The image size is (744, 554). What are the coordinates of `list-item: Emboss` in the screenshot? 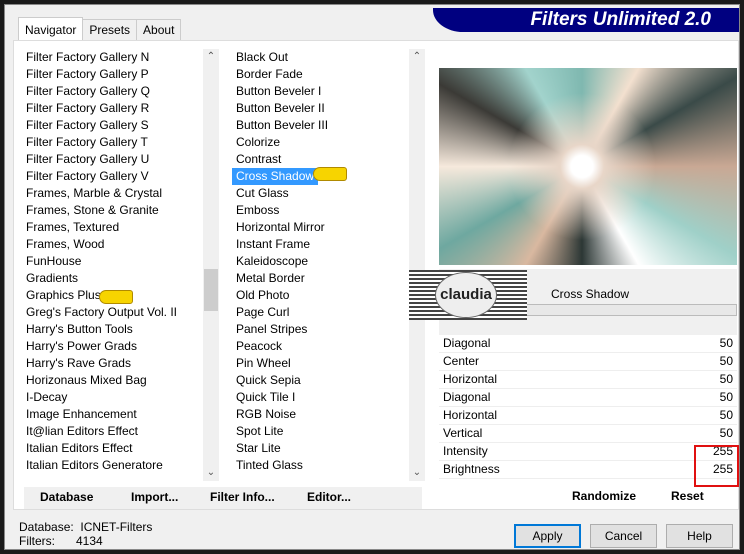 It's located at (328, 210).